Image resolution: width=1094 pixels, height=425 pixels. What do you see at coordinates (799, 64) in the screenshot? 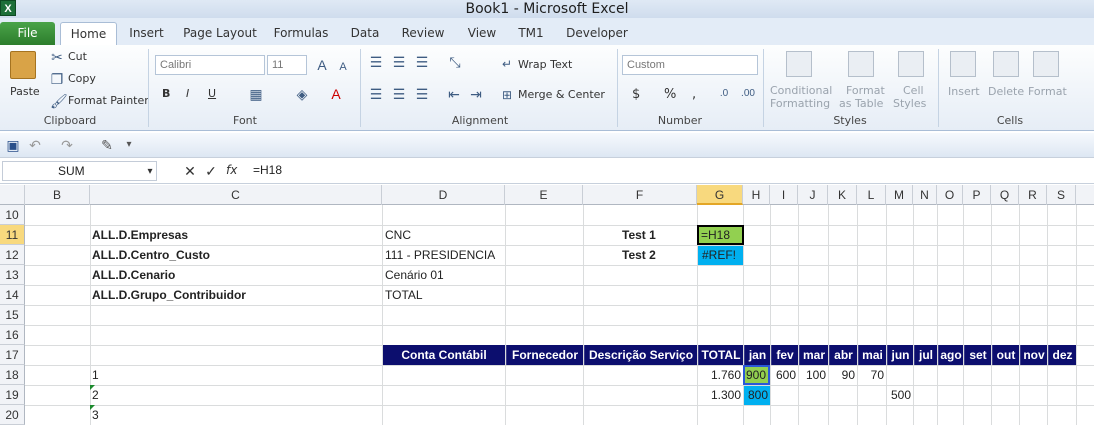
I see `conditional-formatting-icon` at bounding box center [799, 64].